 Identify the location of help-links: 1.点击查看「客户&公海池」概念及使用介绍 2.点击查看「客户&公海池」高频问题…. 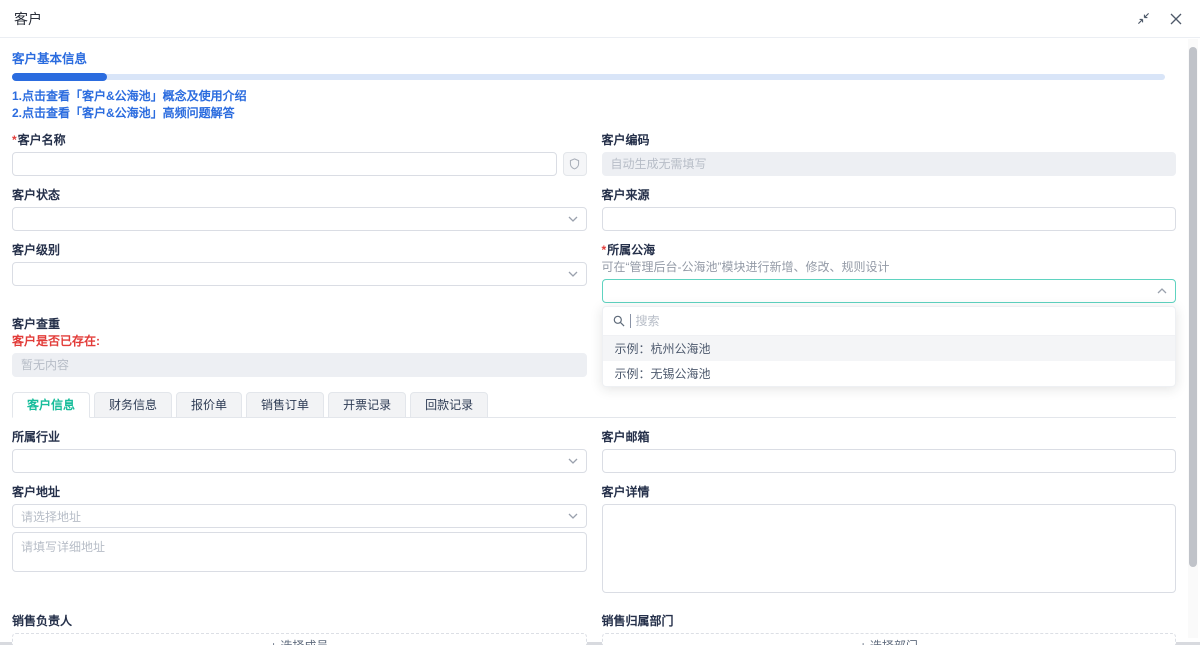
(594, 105).